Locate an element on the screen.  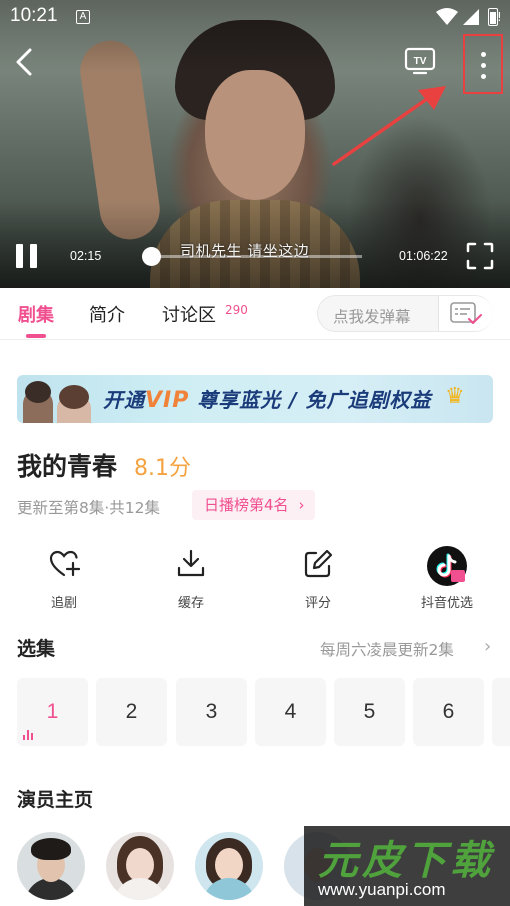
douyin-label: 抖音优选 is located at coordinates (446, 603).